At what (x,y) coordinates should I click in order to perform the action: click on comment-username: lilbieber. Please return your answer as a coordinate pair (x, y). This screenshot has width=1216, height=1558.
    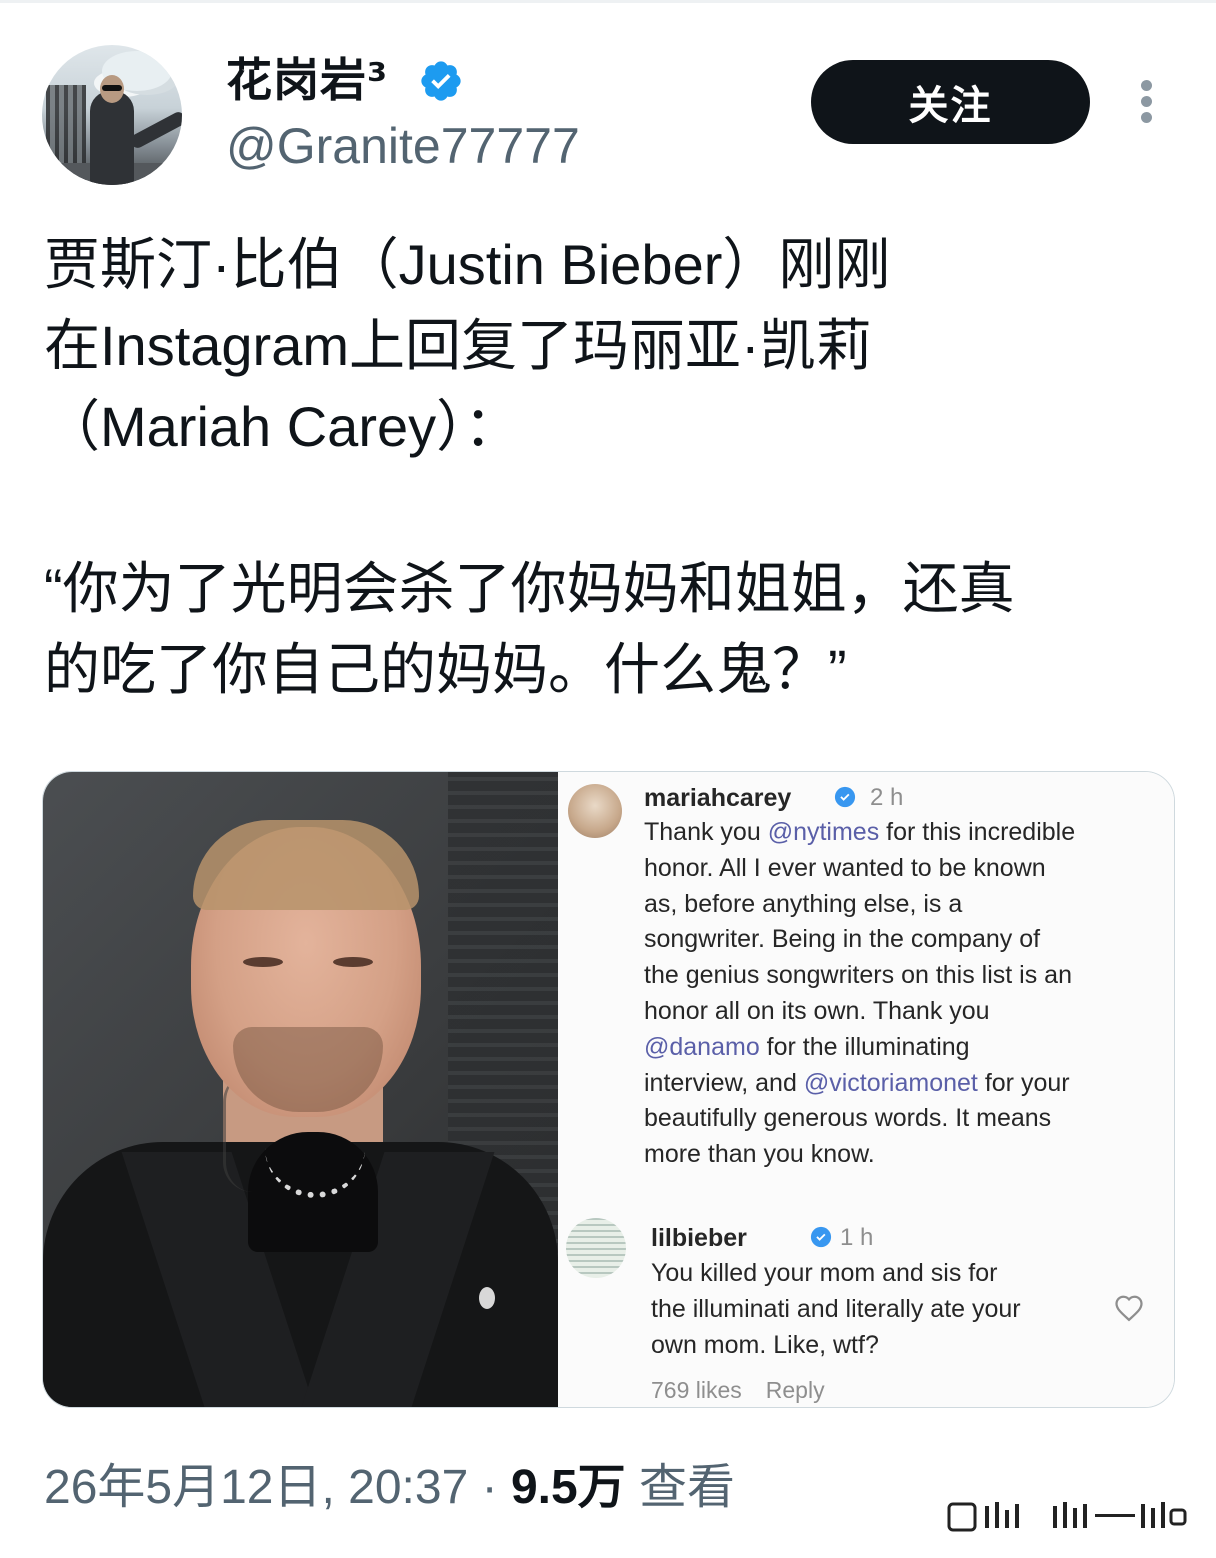
    Looking at the image, I should click on (699, 1238).